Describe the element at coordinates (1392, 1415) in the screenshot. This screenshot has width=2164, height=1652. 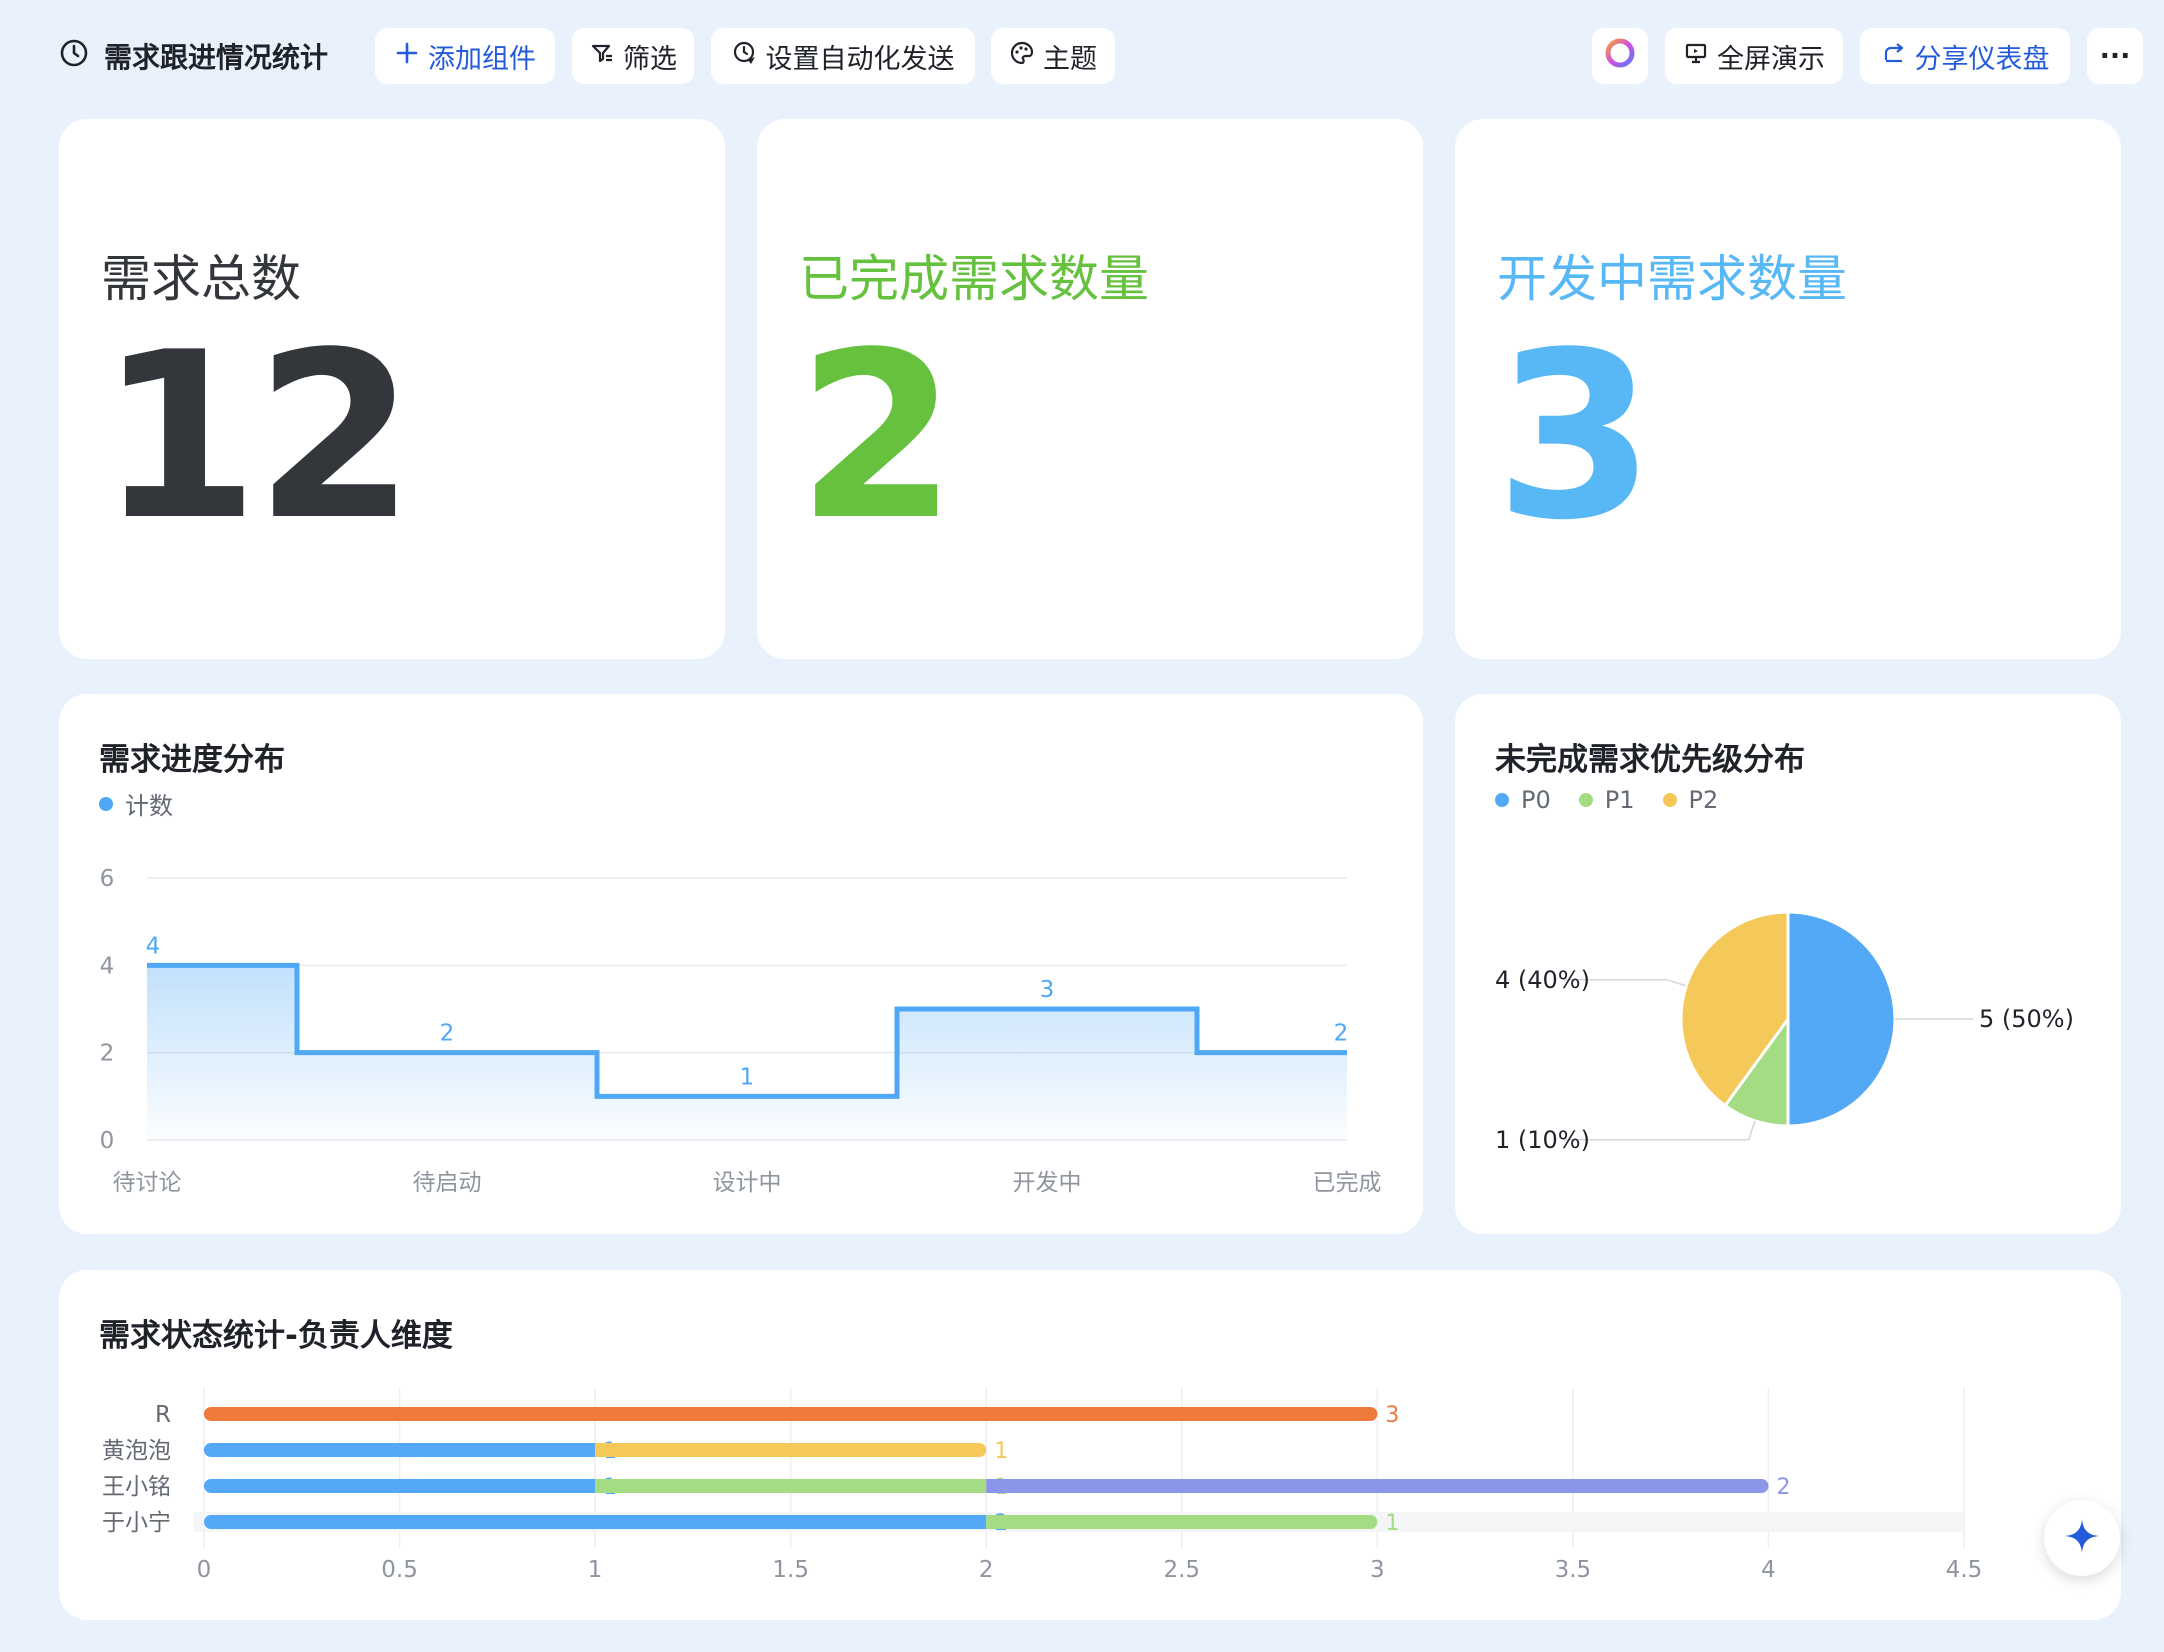
I see `bar-value-label: 3` at that location.